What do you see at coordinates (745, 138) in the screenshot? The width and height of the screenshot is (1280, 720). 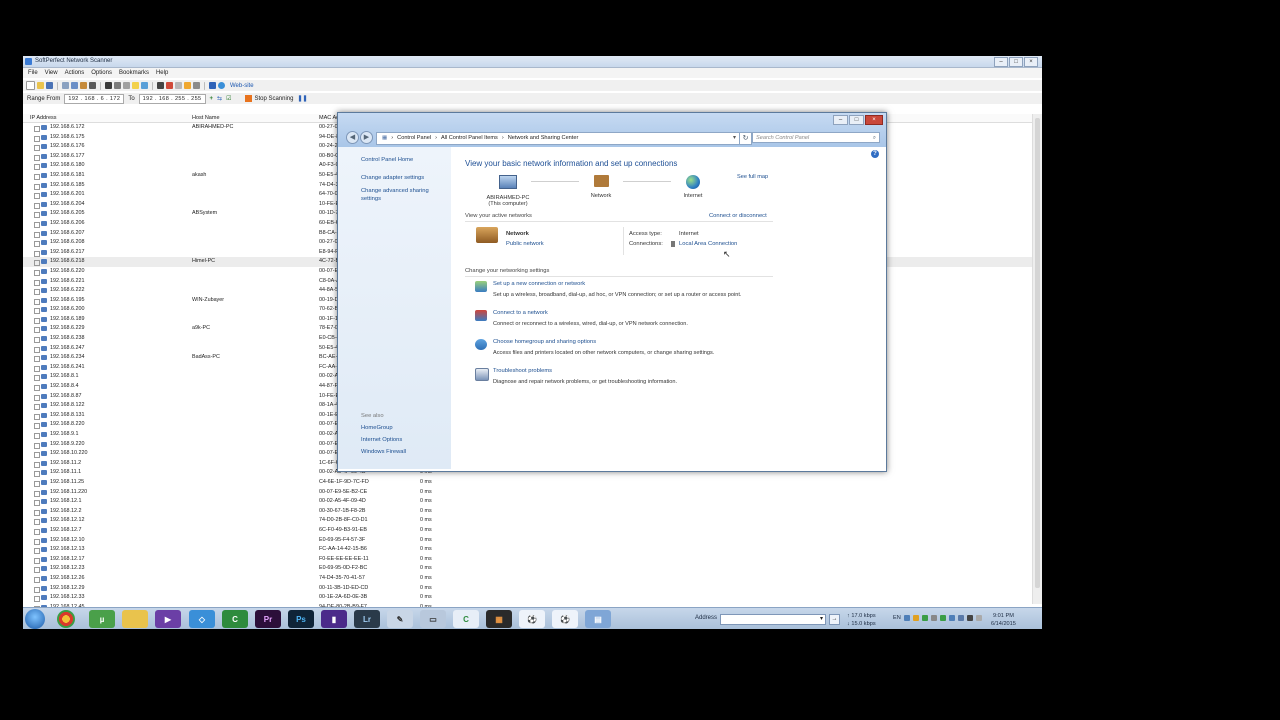 I see `refresh-icon: ↻` at bounding box center [745, 138].